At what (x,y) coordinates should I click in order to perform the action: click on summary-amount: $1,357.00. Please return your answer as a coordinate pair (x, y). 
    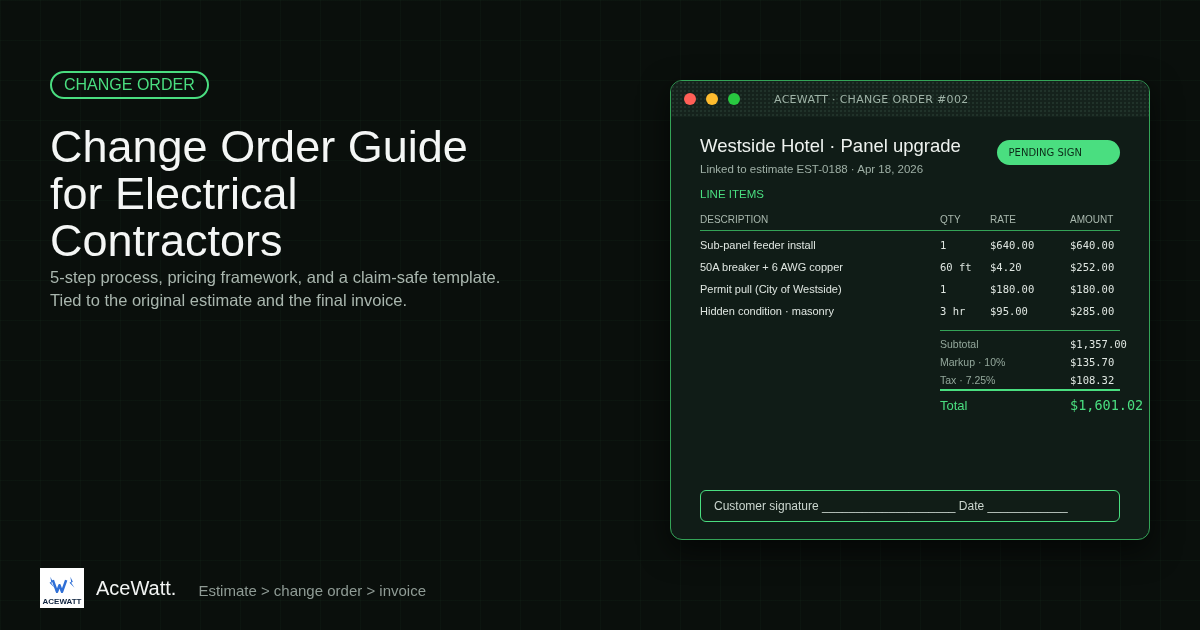
    Looking at the image, I should click on (1098, 344).